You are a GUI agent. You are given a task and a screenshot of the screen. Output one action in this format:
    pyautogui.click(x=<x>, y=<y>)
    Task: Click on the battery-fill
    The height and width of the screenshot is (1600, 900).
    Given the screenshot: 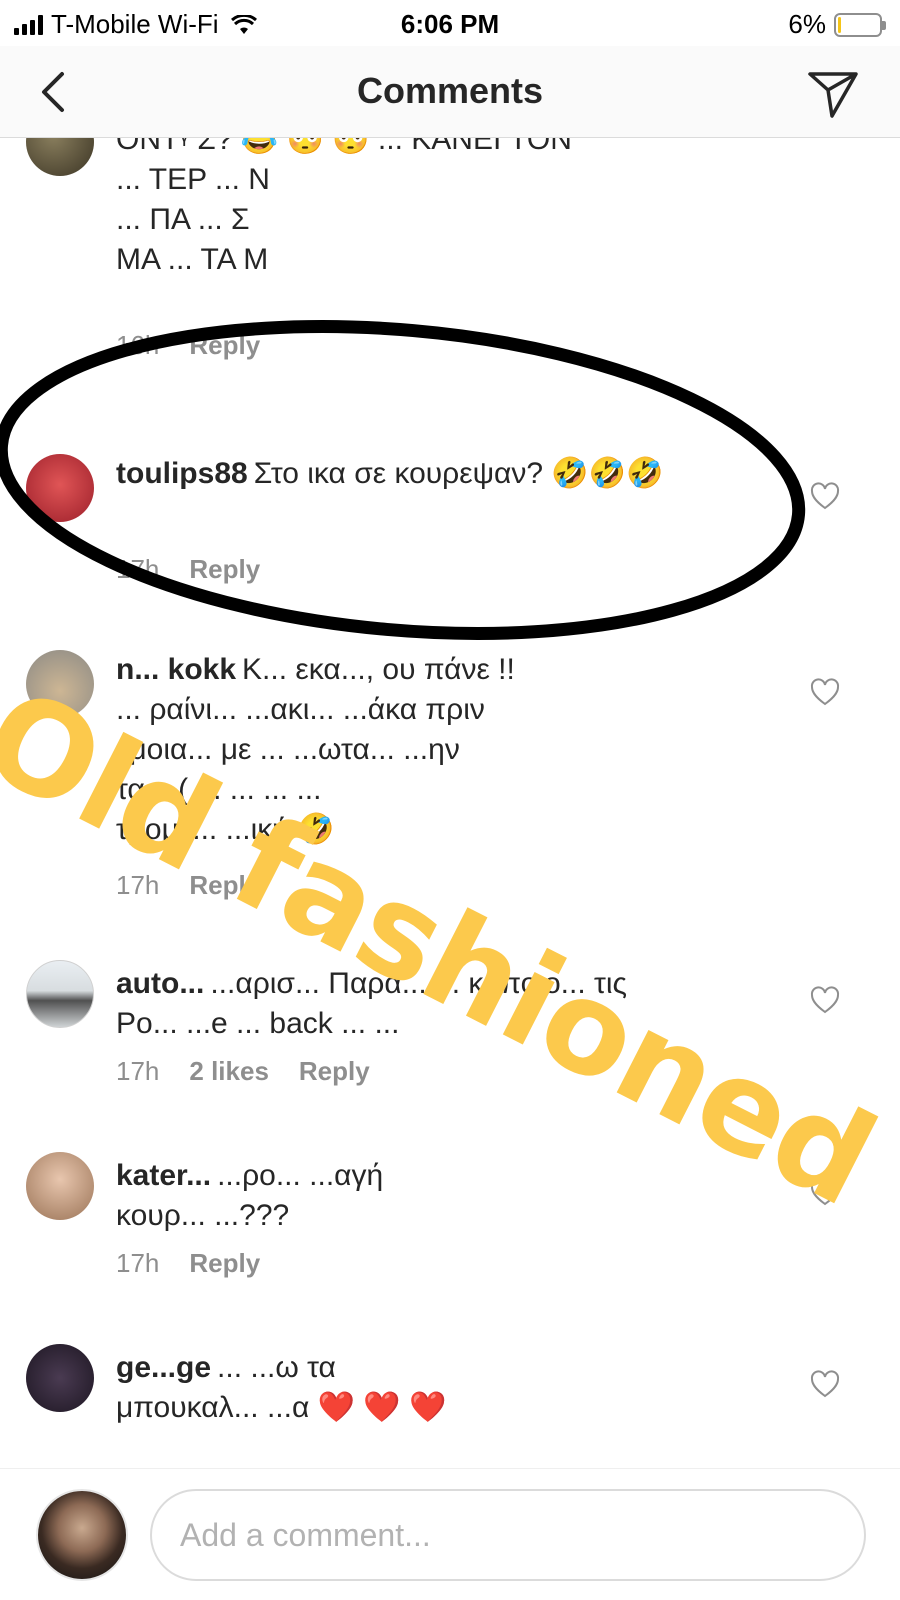 What is the action you would take?
    pyautogui.click(x=839, y=24)
    